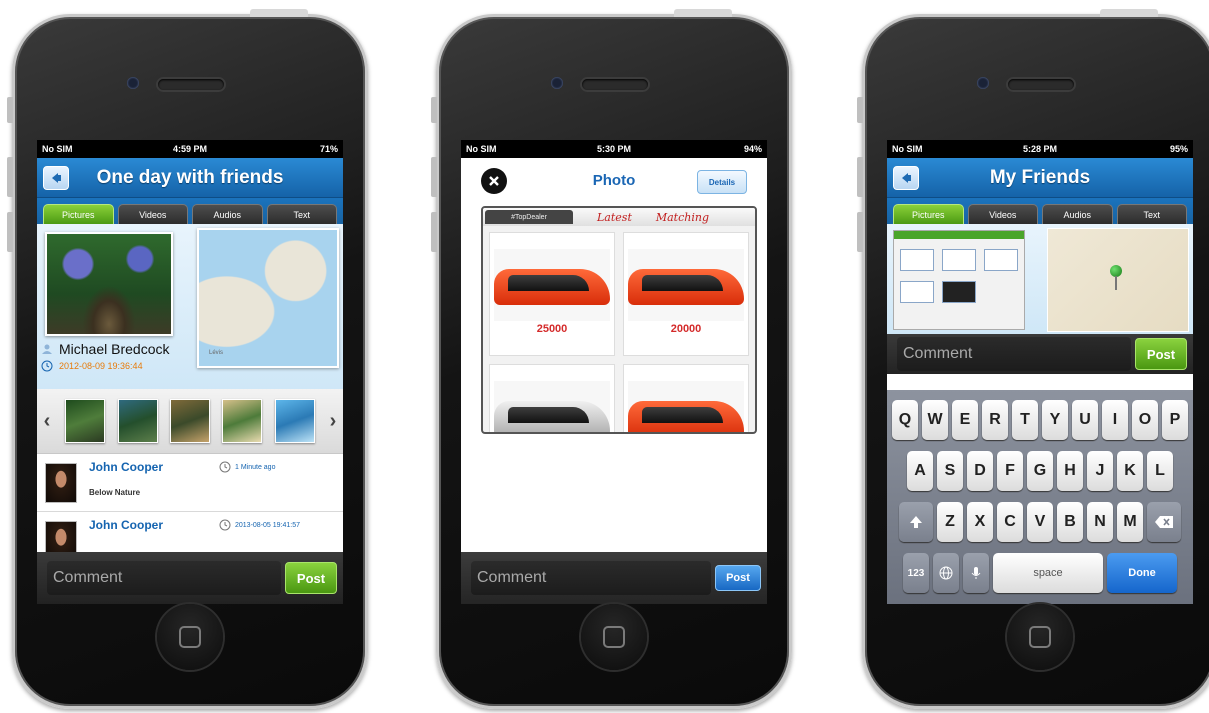  What do you see at coordinates (950, 471) in the screenshot?
I see `key-s: S` at bounding box center [950, 471].